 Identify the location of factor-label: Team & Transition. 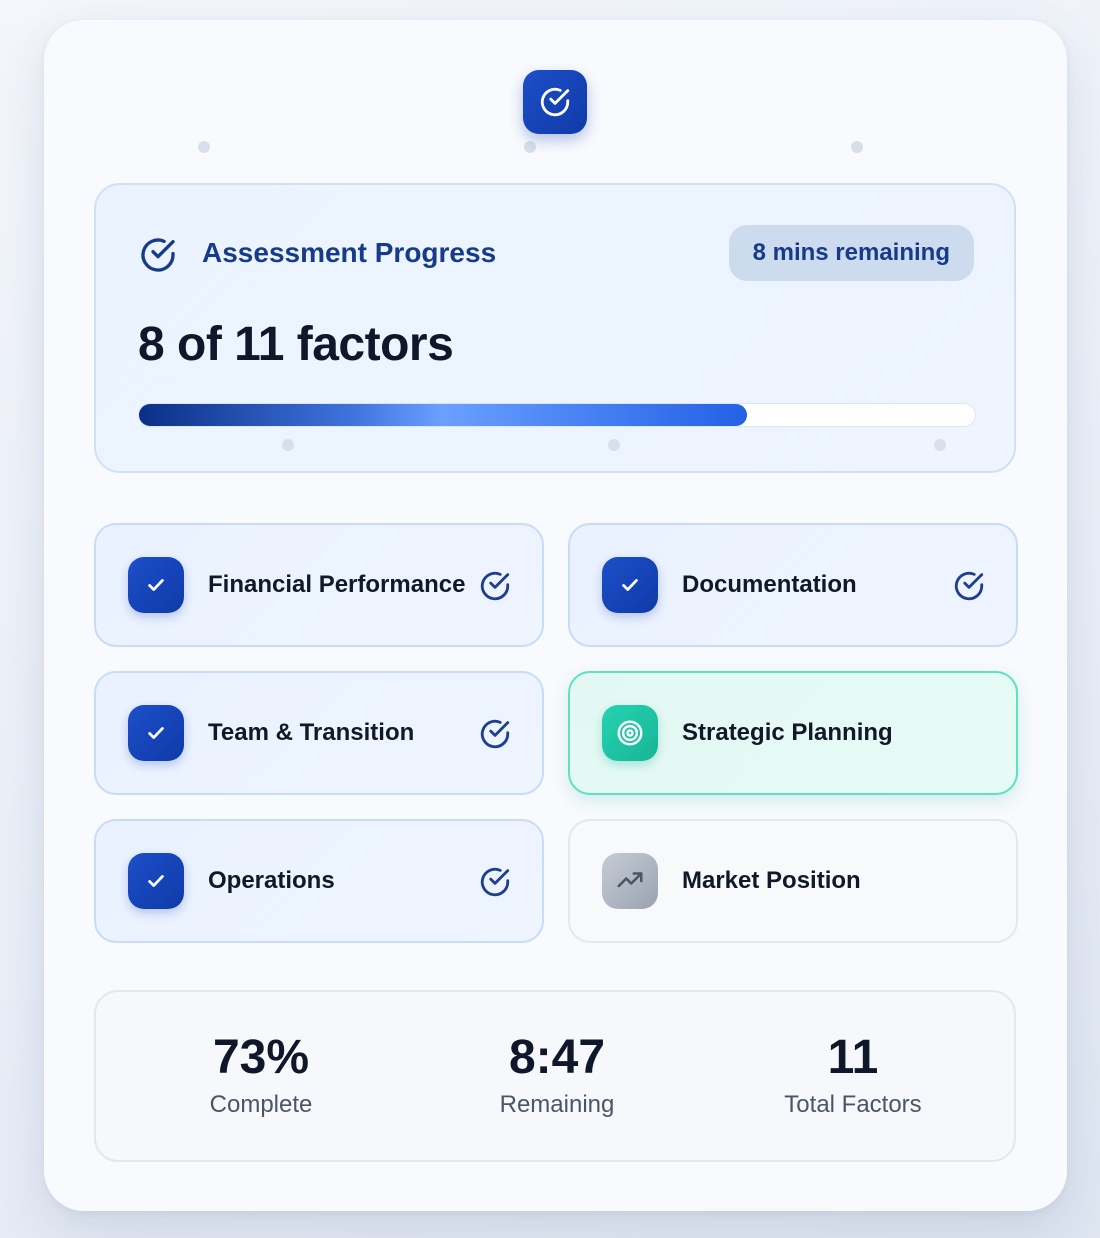
(311, 732).